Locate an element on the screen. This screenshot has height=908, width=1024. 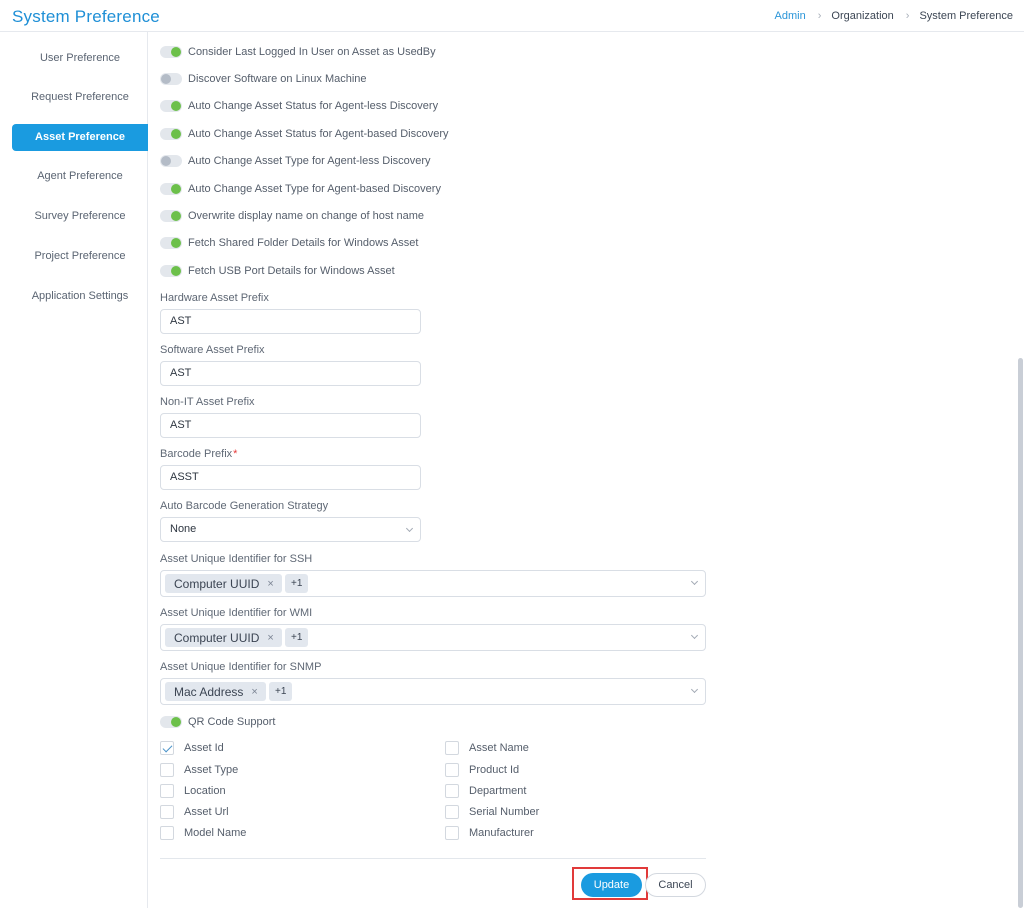
sidebar-item-agent-preference: Agent Preference is located at coordinates (80, 176).